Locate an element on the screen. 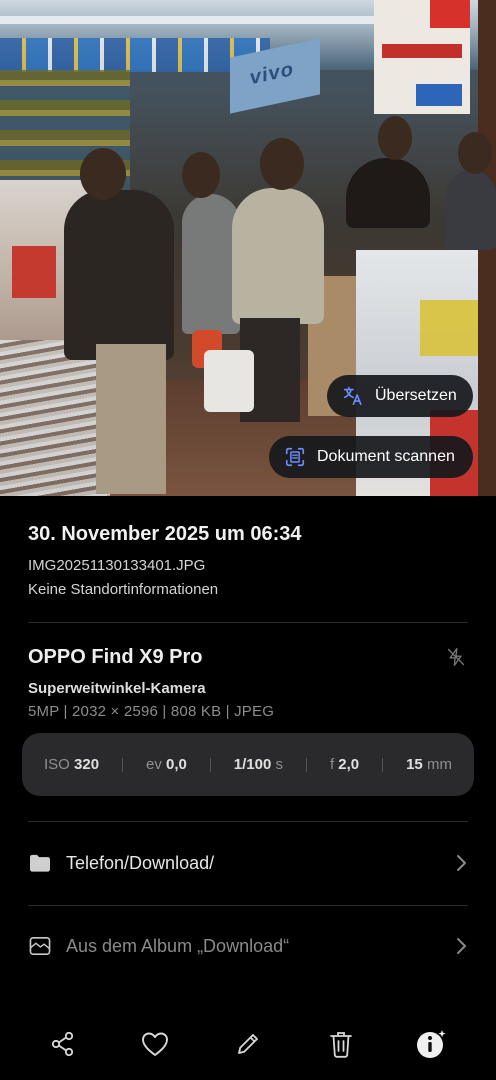  folder-path-label: Telefon/Download/ is located at coordinates (140, 862).